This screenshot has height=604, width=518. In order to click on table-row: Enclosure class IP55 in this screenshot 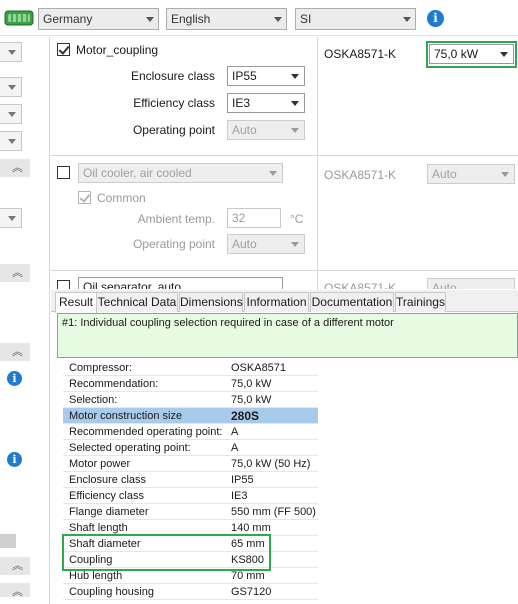, I will do `click(190, 480)`.